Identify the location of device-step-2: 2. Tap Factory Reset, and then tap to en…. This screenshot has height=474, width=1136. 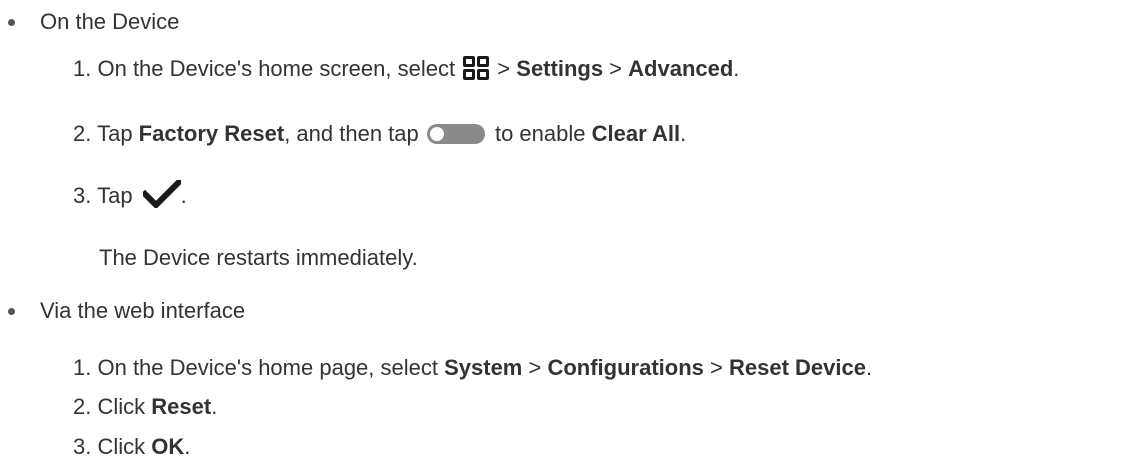
(379, 134).